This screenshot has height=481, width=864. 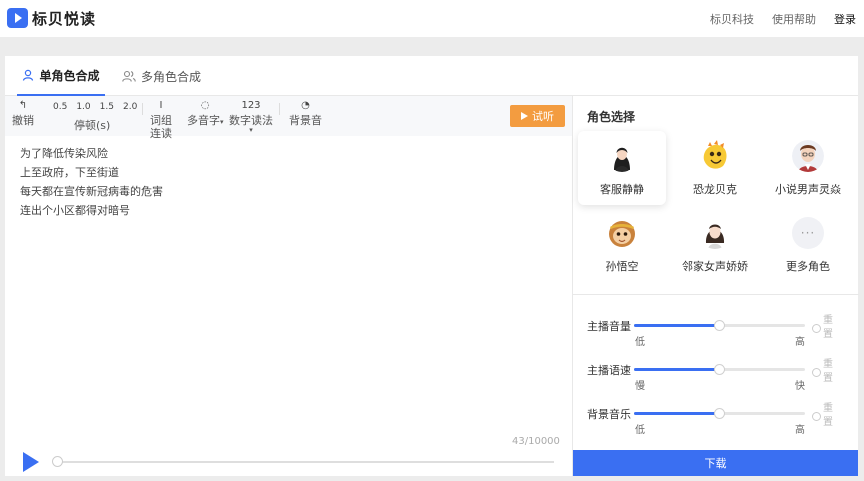 I want to click on text-line: 上至政府，下至街道, so click(x=69, y=172).